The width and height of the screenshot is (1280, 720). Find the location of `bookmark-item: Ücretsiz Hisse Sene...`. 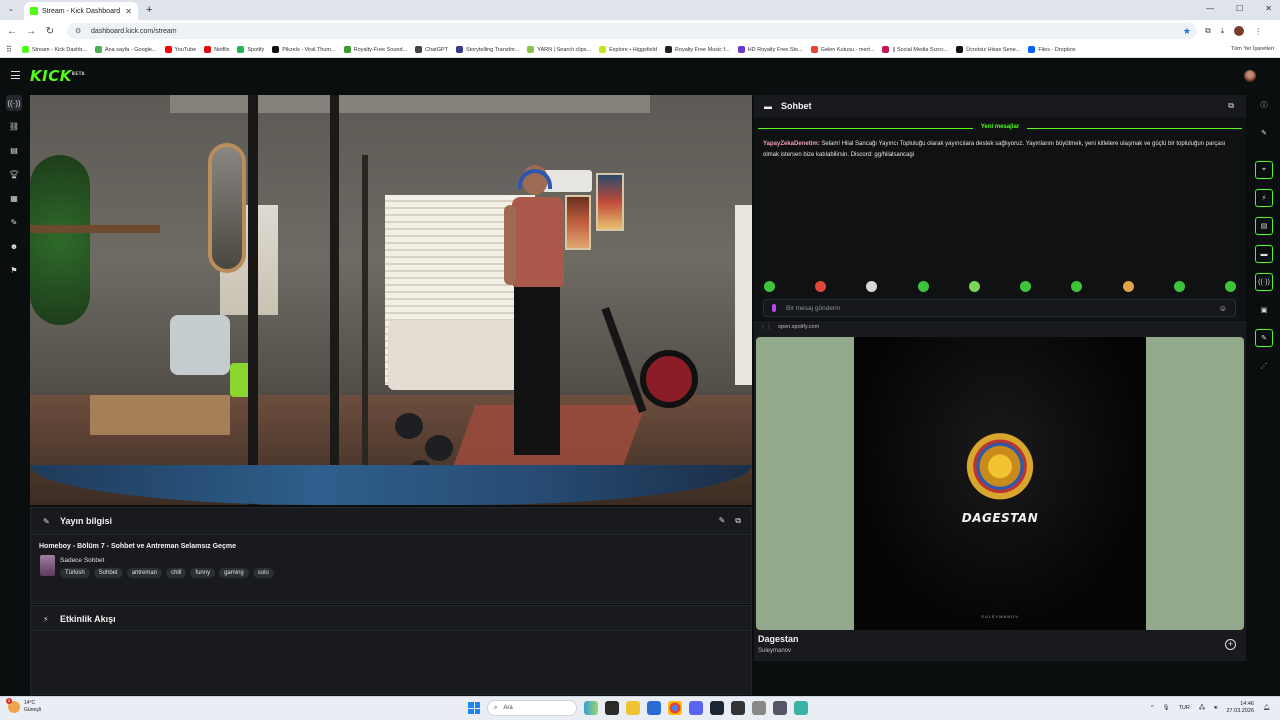

bookmark-item: Ücretsiz Hisse Sene... is located at coordinates (988, 49).